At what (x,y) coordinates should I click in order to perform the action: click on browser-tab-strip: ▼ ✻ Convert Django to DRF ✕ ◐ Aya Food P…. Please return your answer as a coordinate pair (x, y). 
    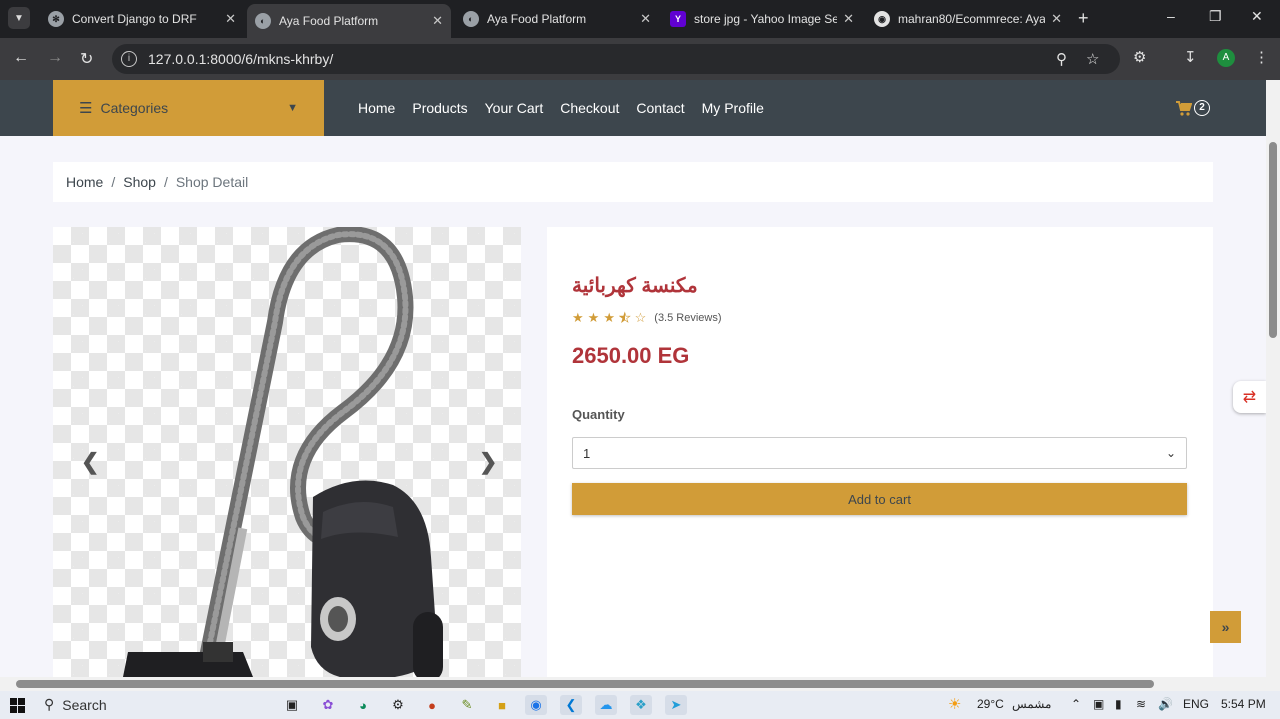
    Looking at the image, I should click on (640, 19).